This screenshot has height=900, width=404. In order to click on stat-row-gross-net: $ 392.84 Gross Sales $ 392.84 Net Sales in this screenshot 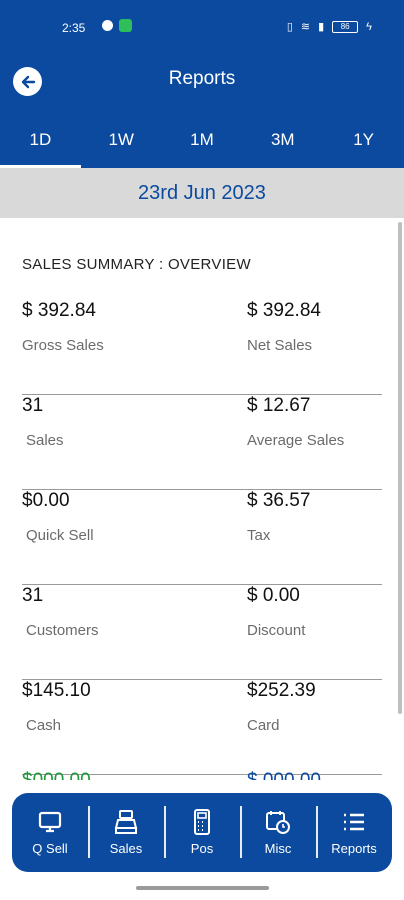, I will do `click(202, 347)`.